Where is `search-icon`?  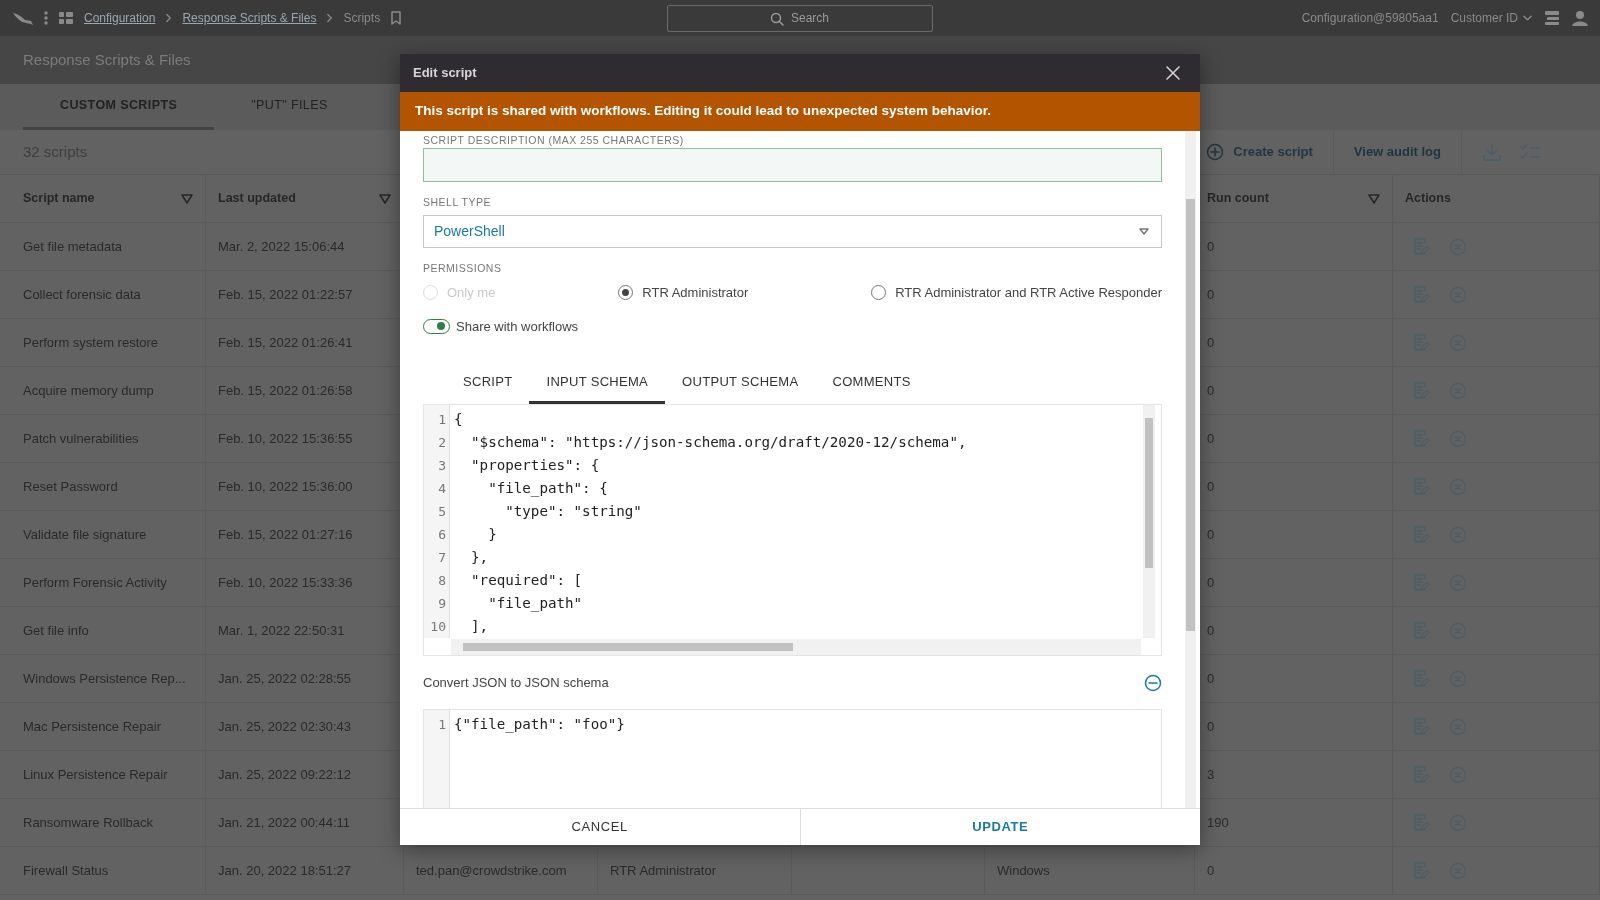
search-icon is located at coordinates (777, 18).